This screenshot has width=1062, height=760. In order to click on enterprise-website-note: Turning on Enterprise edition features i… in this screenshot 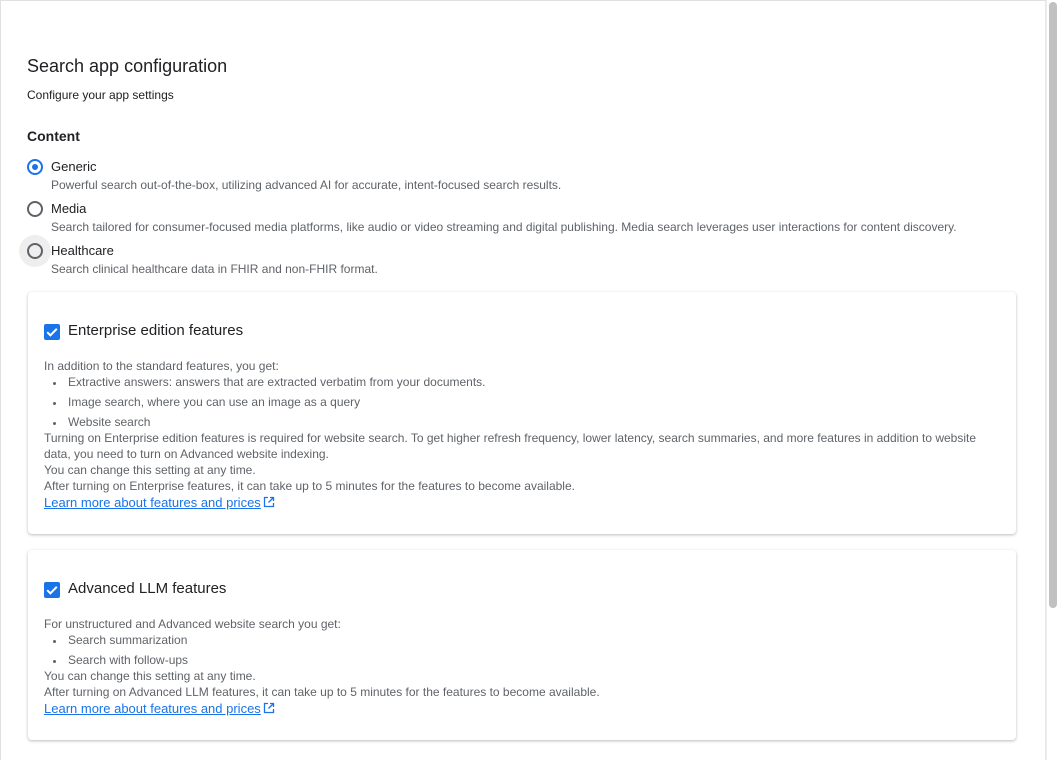, I will do `click(510, 446)`.